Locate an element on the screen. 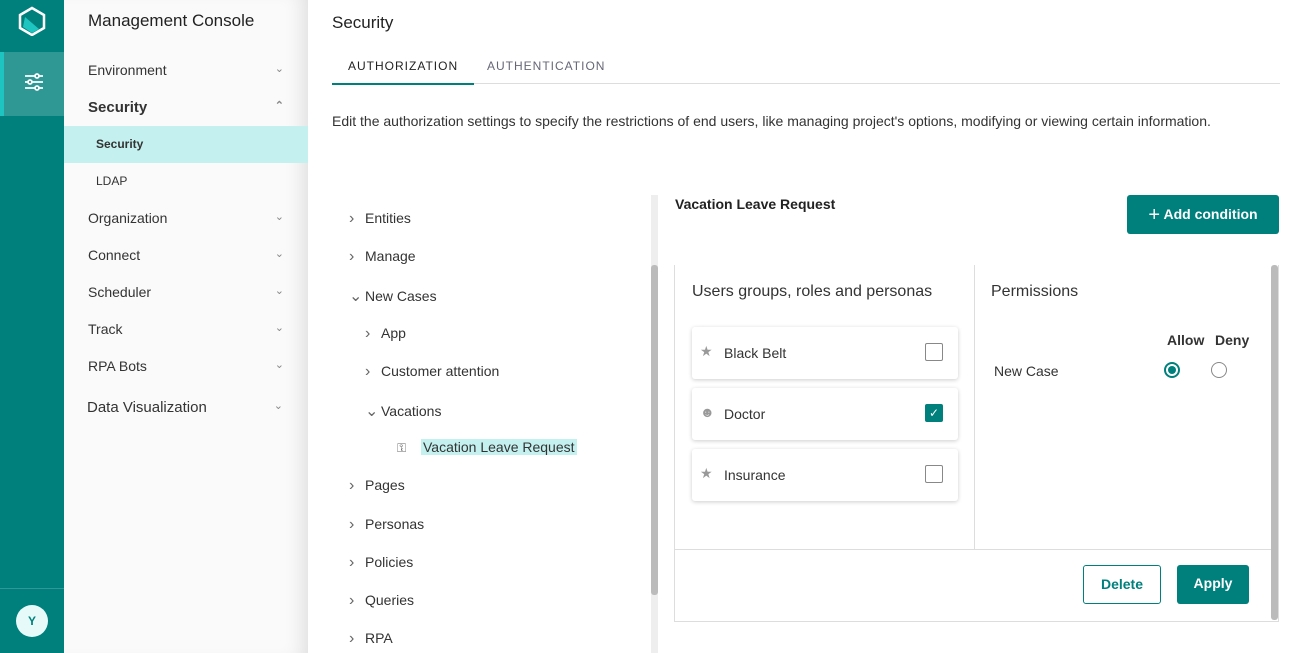 This screenshot has width=1298, height=653. label: RPA Bots is located at coordinates (117, 366).